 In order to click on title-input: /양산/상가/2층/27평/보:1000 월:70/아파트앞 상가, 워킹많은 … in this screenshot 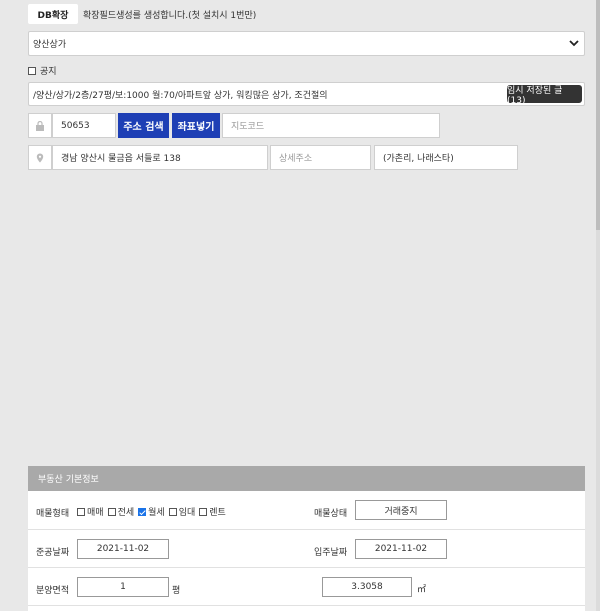, I will do `click(306, 94)`.